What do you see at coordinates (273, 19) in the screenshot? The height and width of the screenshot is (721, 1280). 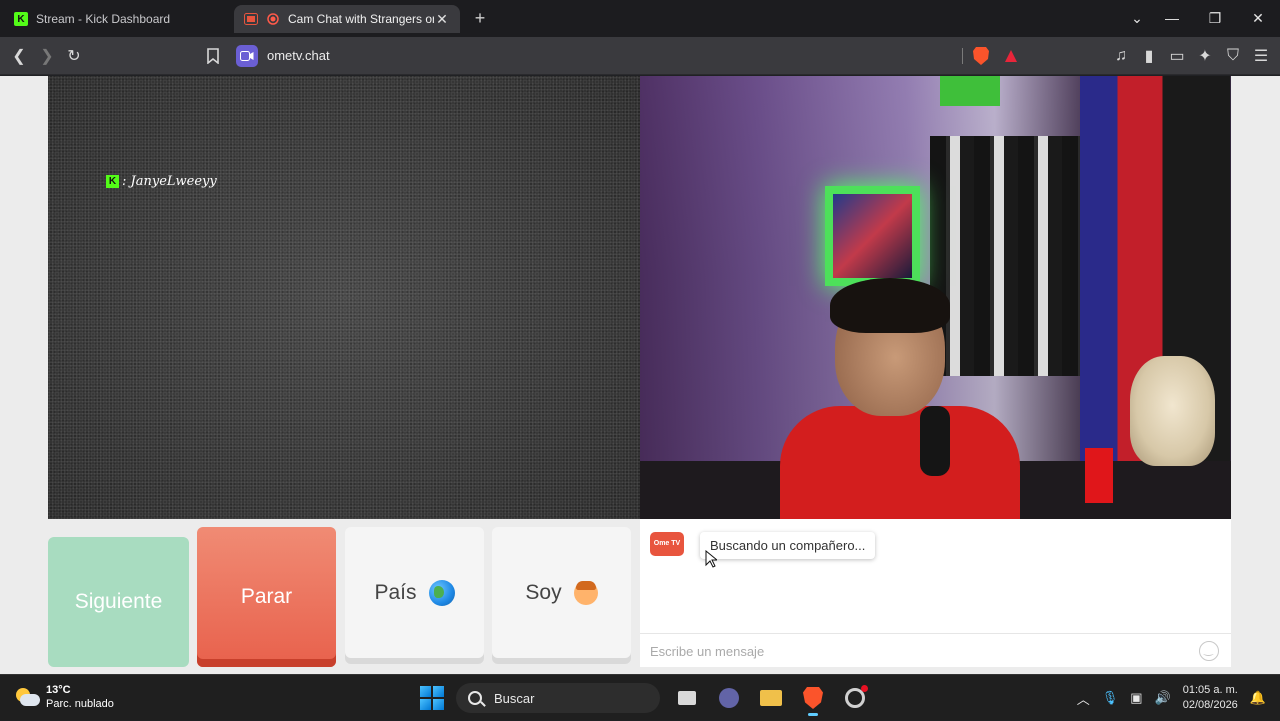 I see `recording-dot-icon` at bounding box center [273, 19].